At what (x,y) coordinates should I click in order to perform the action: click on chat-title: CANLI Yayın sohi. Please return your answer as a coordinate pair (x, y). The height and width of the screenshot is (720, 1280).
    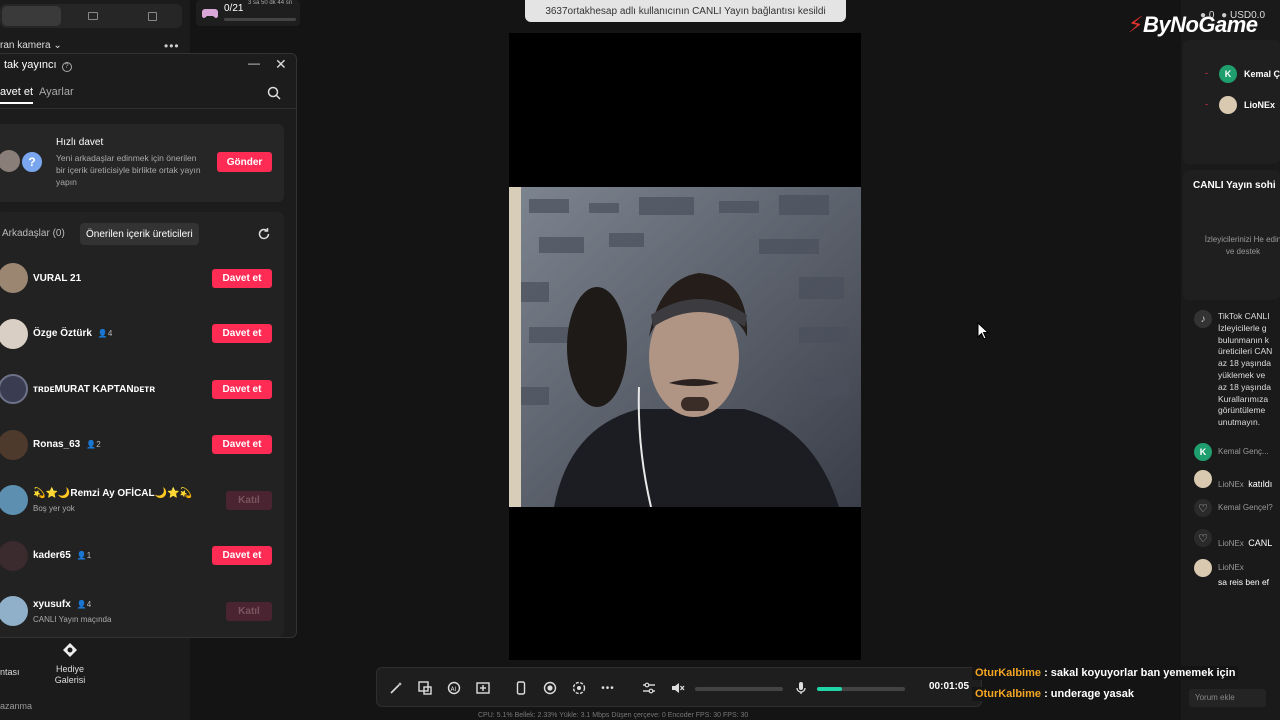
    Looking at the image, I should click on (1234, 185).